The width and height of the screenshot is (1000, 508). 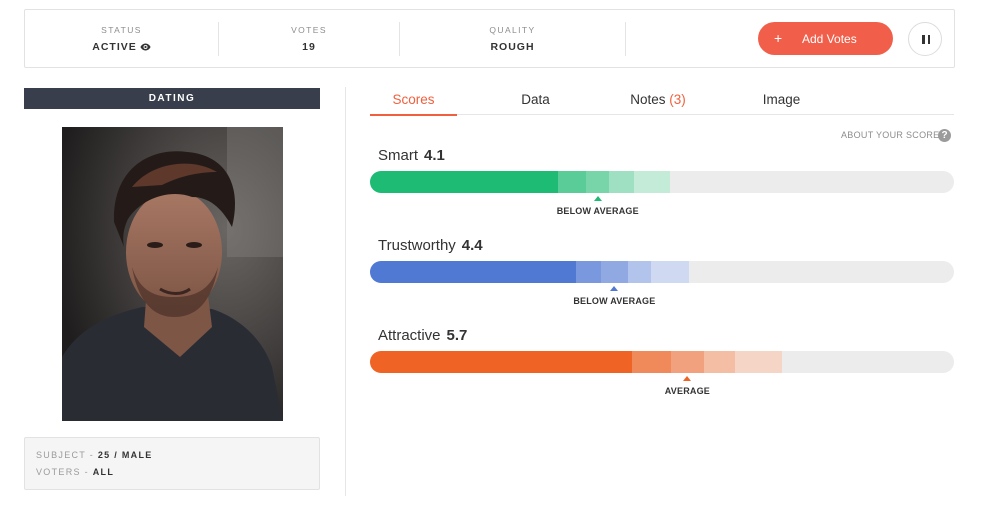 I want to click on eye-icon, so click(x=145, y=47).